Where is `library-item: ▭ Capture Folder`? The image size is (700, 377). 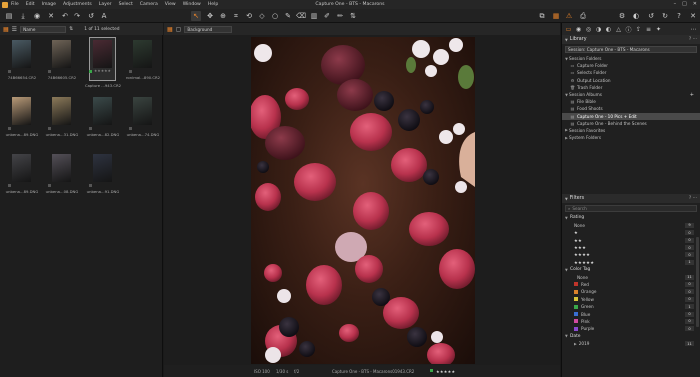
library-item: ▭ Capture Folder is located at coordinates (631, 65).